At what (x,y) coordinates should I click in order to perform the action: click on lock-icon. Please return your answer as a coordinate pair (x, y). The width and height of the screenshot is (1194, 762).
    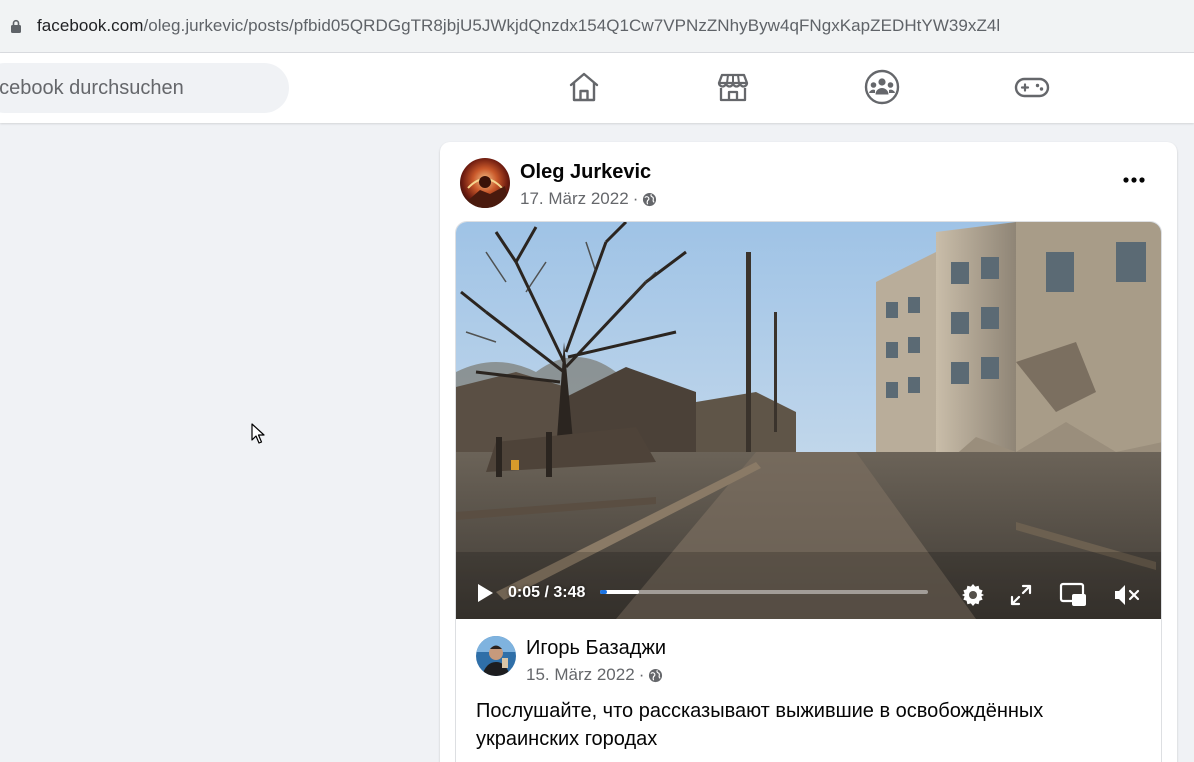
    Looking at the image, I should click on (16, 26).